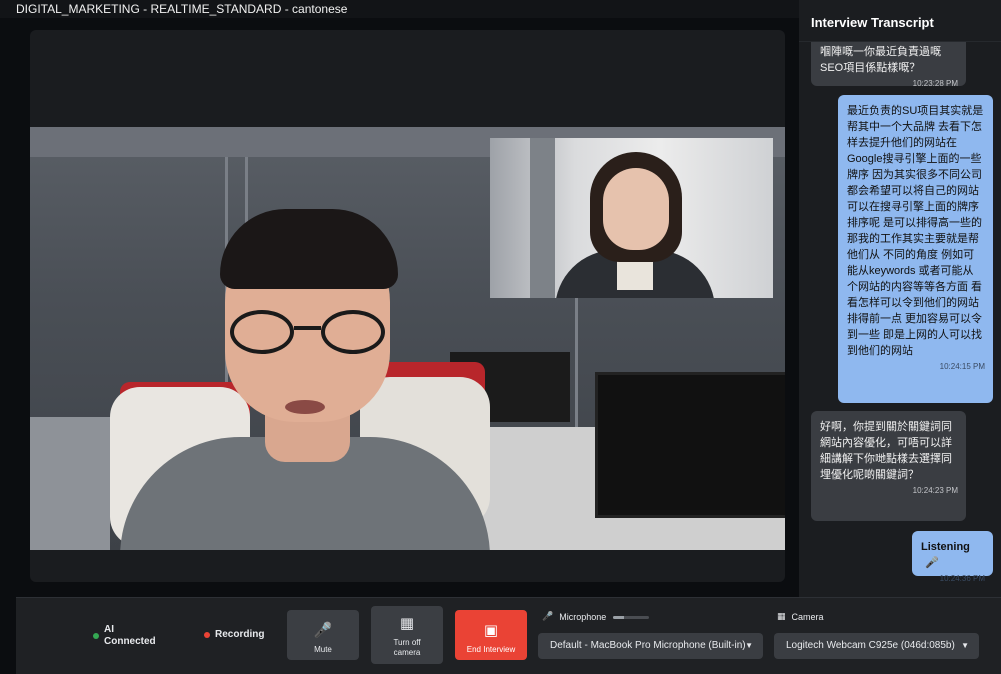 This screenshot has width=1001, height=674. Describe the element at coordinates (870, 645) in the screenshot. I see `camera-device: Logitech Webcam C925e (046d:085b)` at that location.